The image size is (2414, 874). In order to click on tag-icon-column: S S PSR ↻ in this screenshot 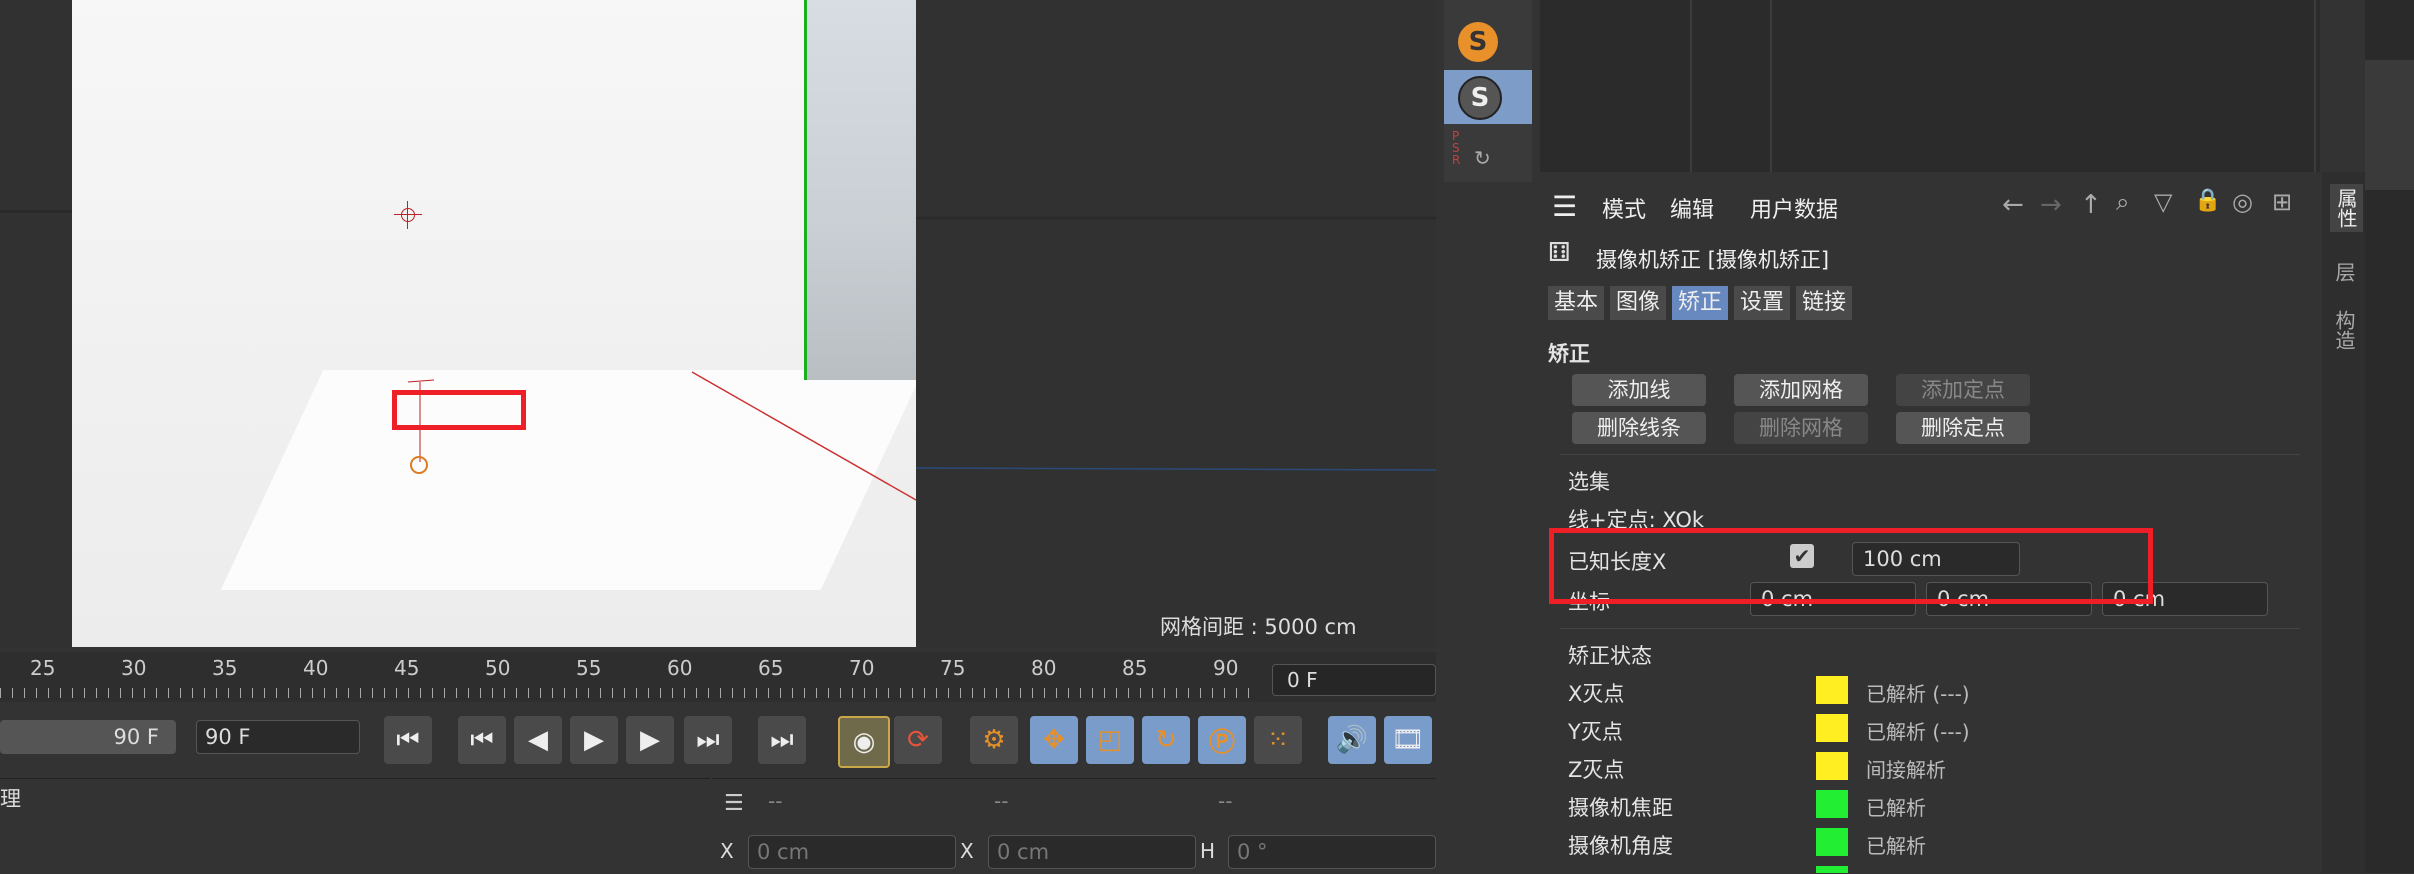, I will do `click(1488, 91)`.